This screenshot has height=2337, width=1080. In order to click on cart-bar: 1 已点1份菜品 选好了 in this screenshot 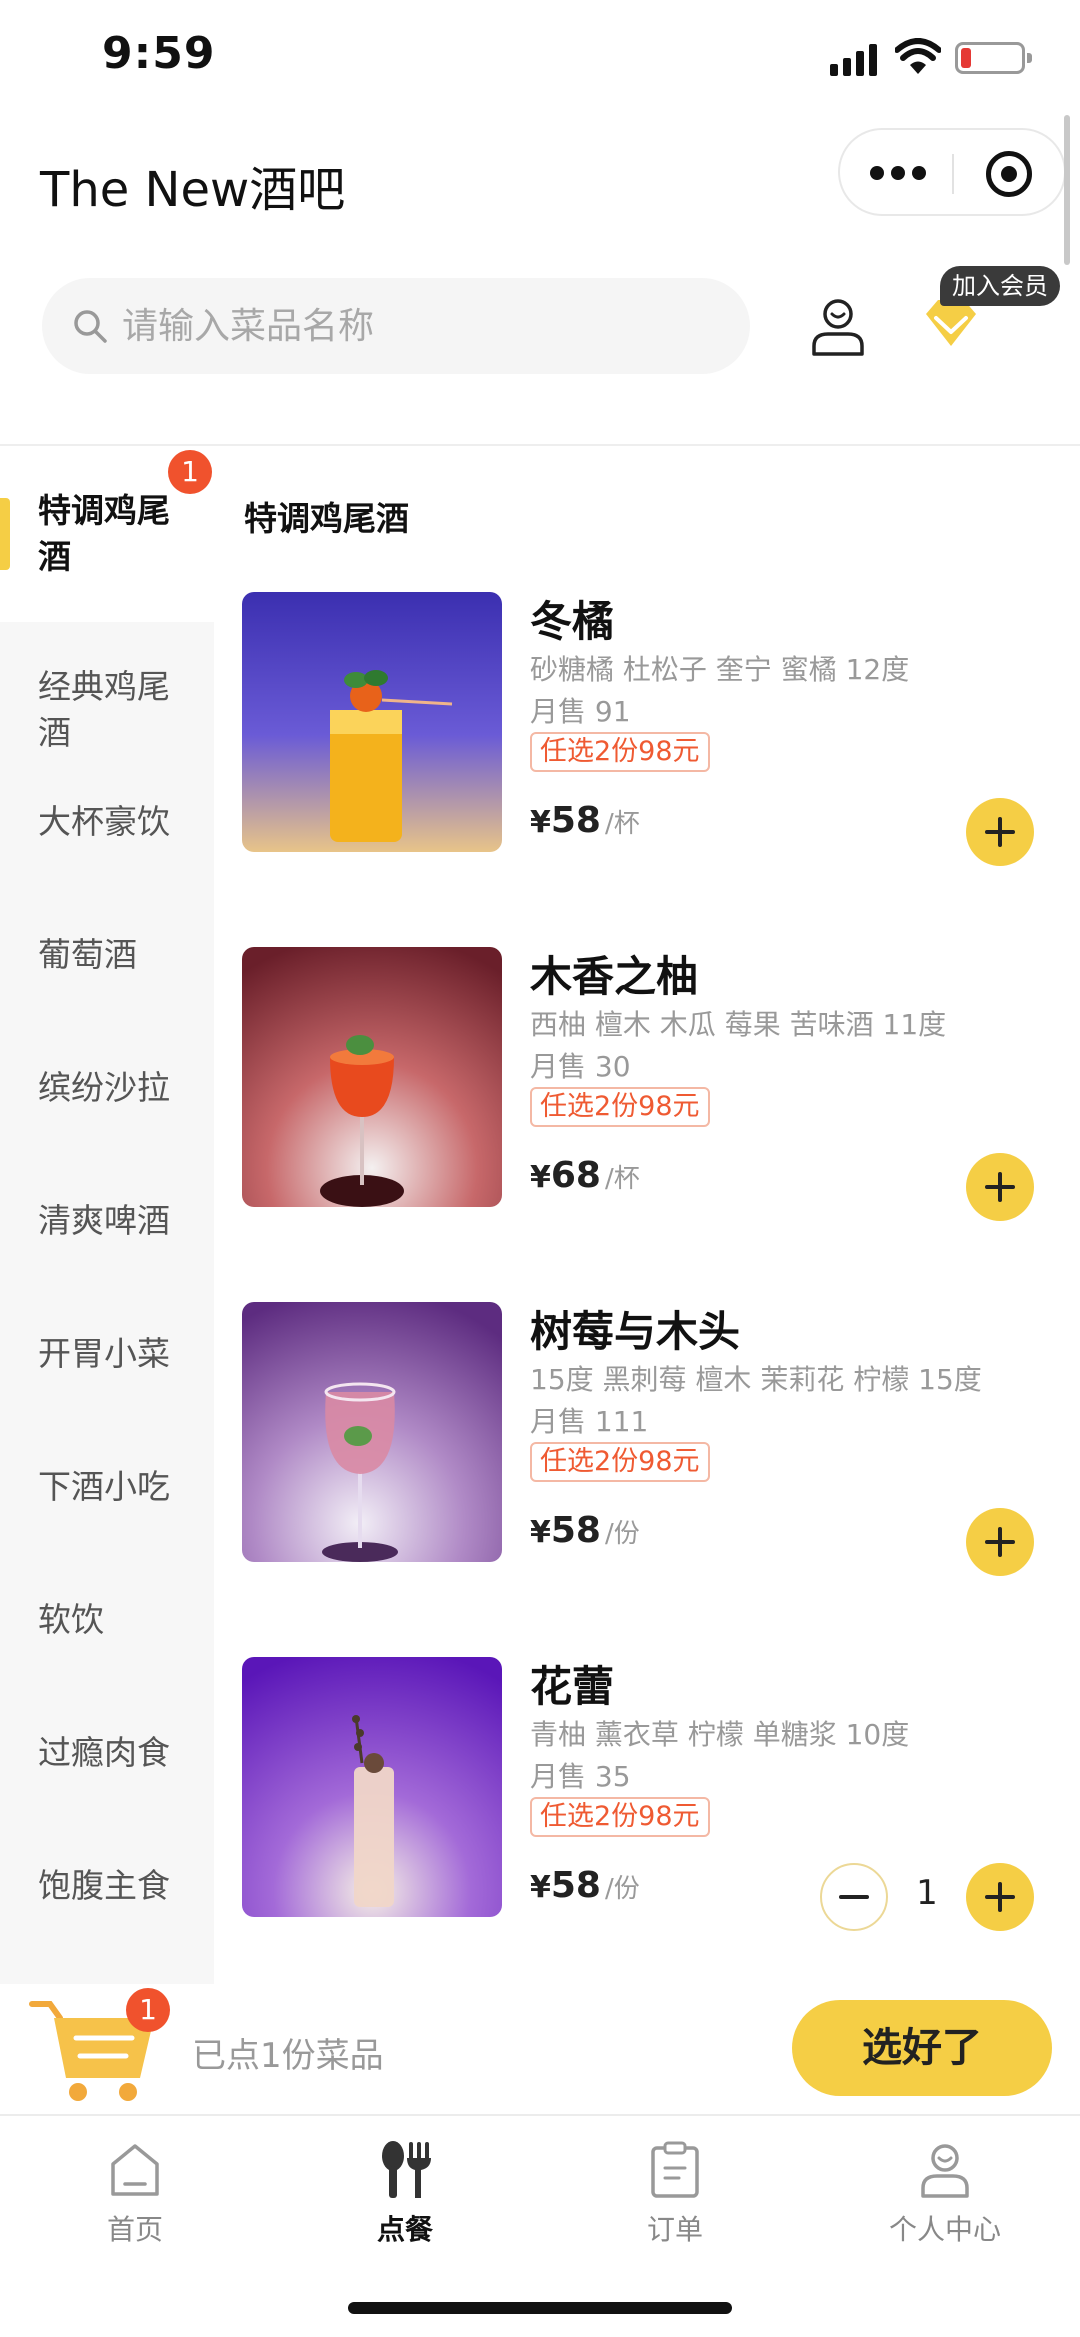, I will do `click(540, 2049)`.